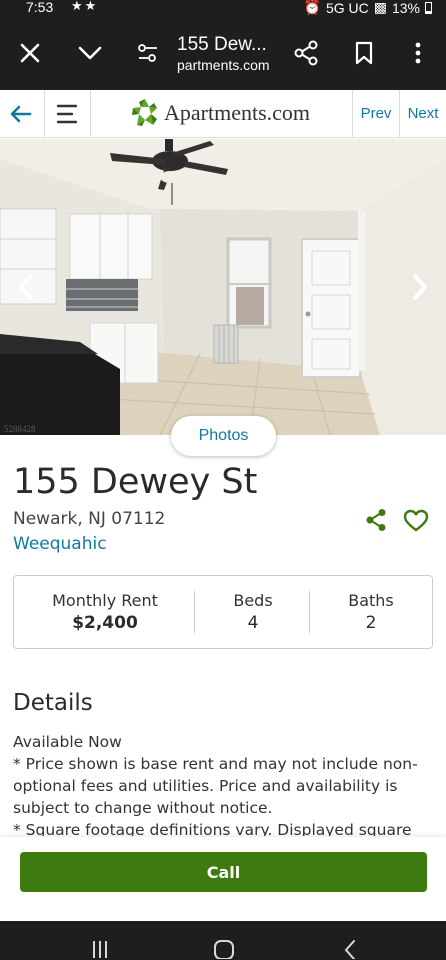  I want to click on recent-apps-icon, so click(100, 949).